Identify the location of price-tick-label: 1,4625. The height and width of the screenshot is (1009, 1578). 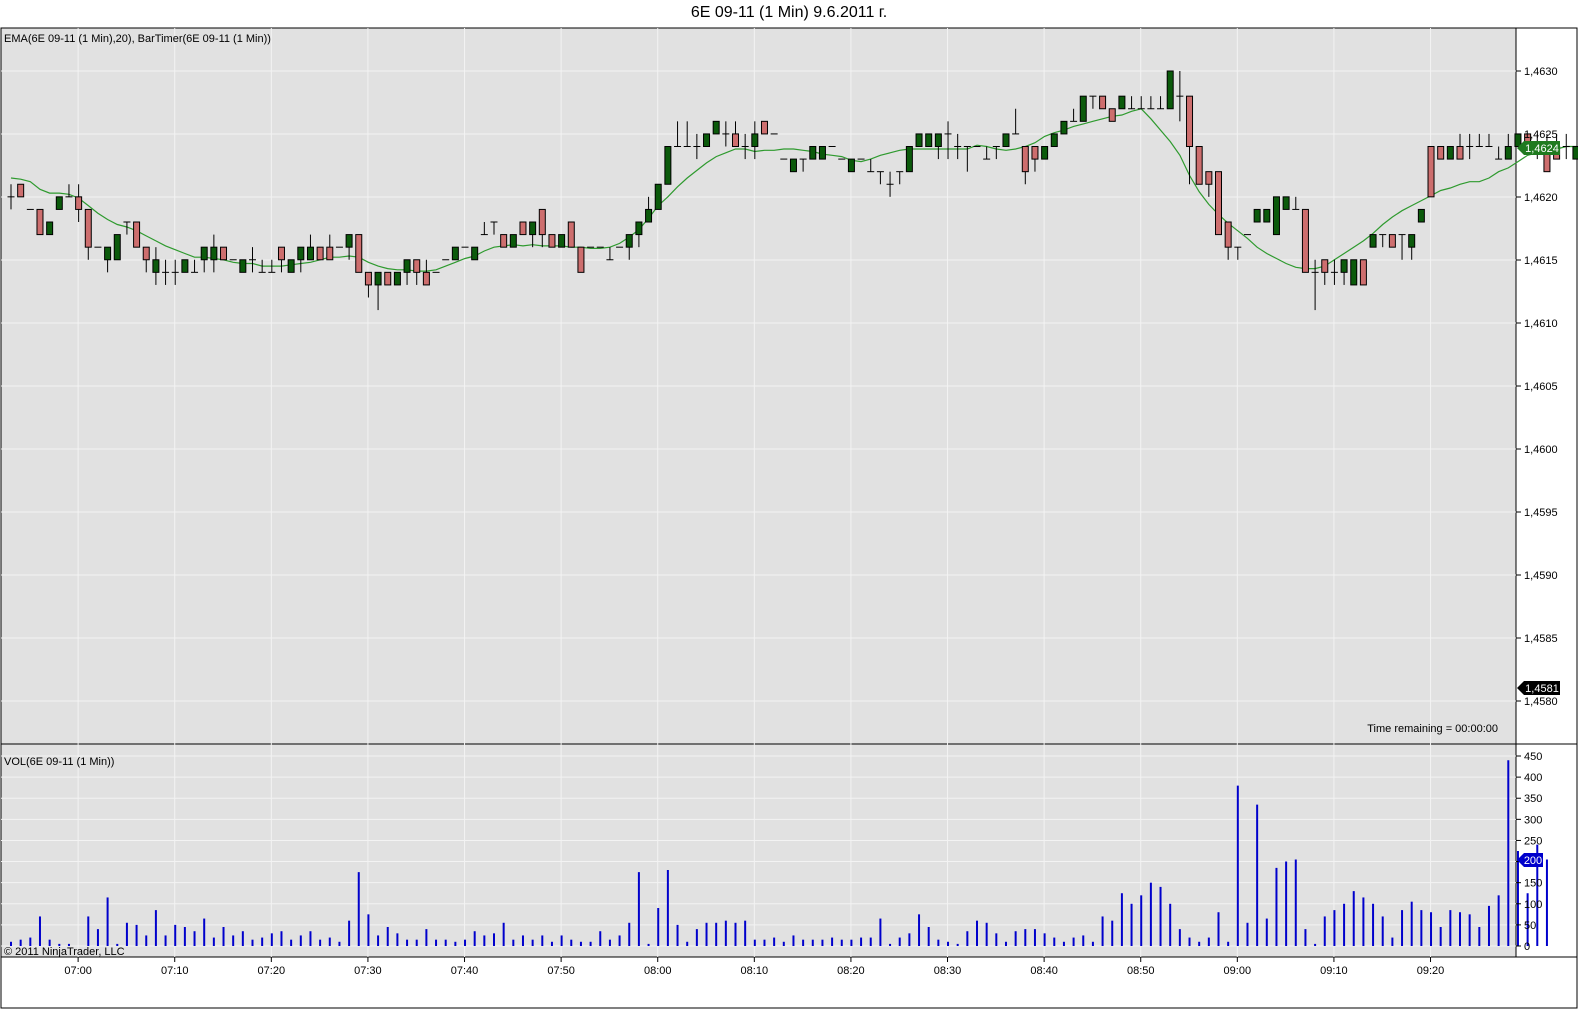
(1541, 135).